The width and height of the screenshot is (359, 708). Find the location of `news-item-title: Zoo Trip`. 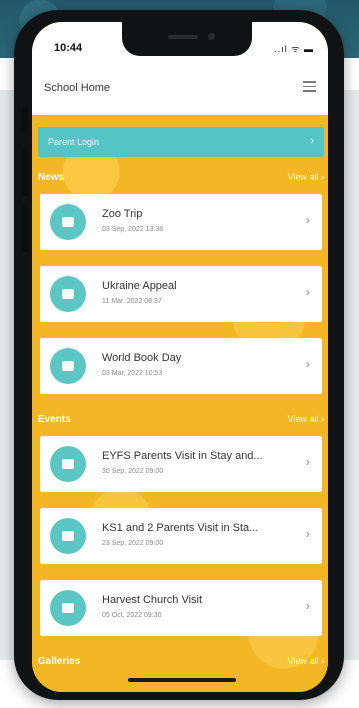

news-item-title: Zoo Trip is located at coordinates (122, 214).